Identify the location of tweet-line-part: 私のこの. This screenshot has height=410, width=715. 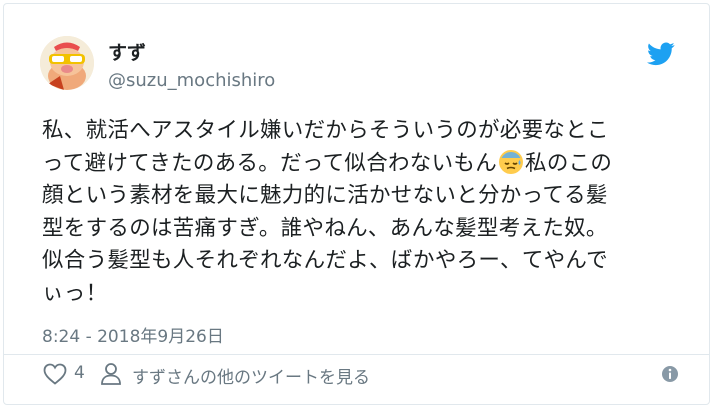
(569, 163).